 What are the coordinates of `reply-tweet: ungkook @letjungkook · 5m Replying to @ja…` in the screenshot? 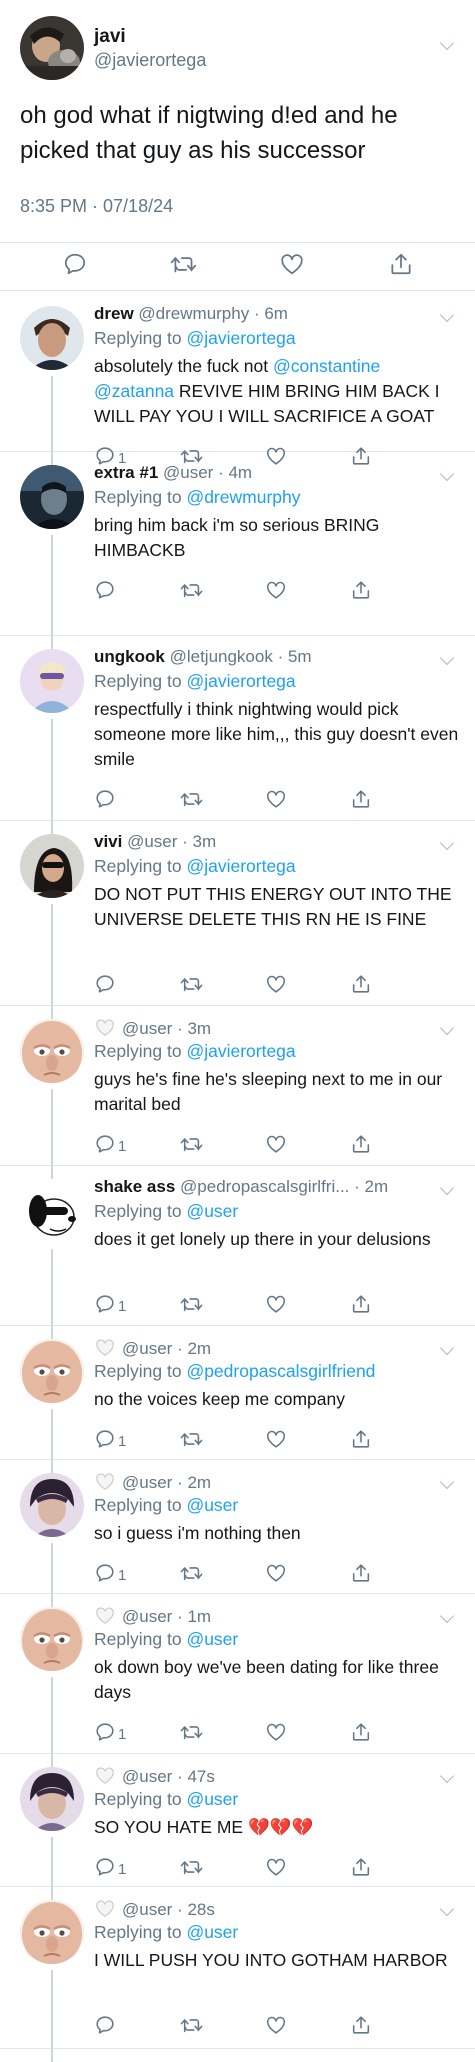 It's located at (237, 734).